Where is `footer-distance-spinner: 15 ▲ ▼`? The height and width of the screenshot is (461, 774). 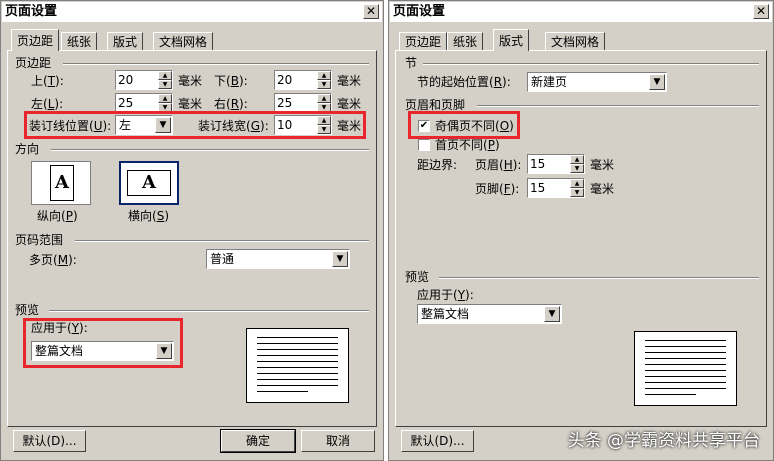 footer-distance-spinner: 15 ▲ ▼ is located at coordinates (556, 188).